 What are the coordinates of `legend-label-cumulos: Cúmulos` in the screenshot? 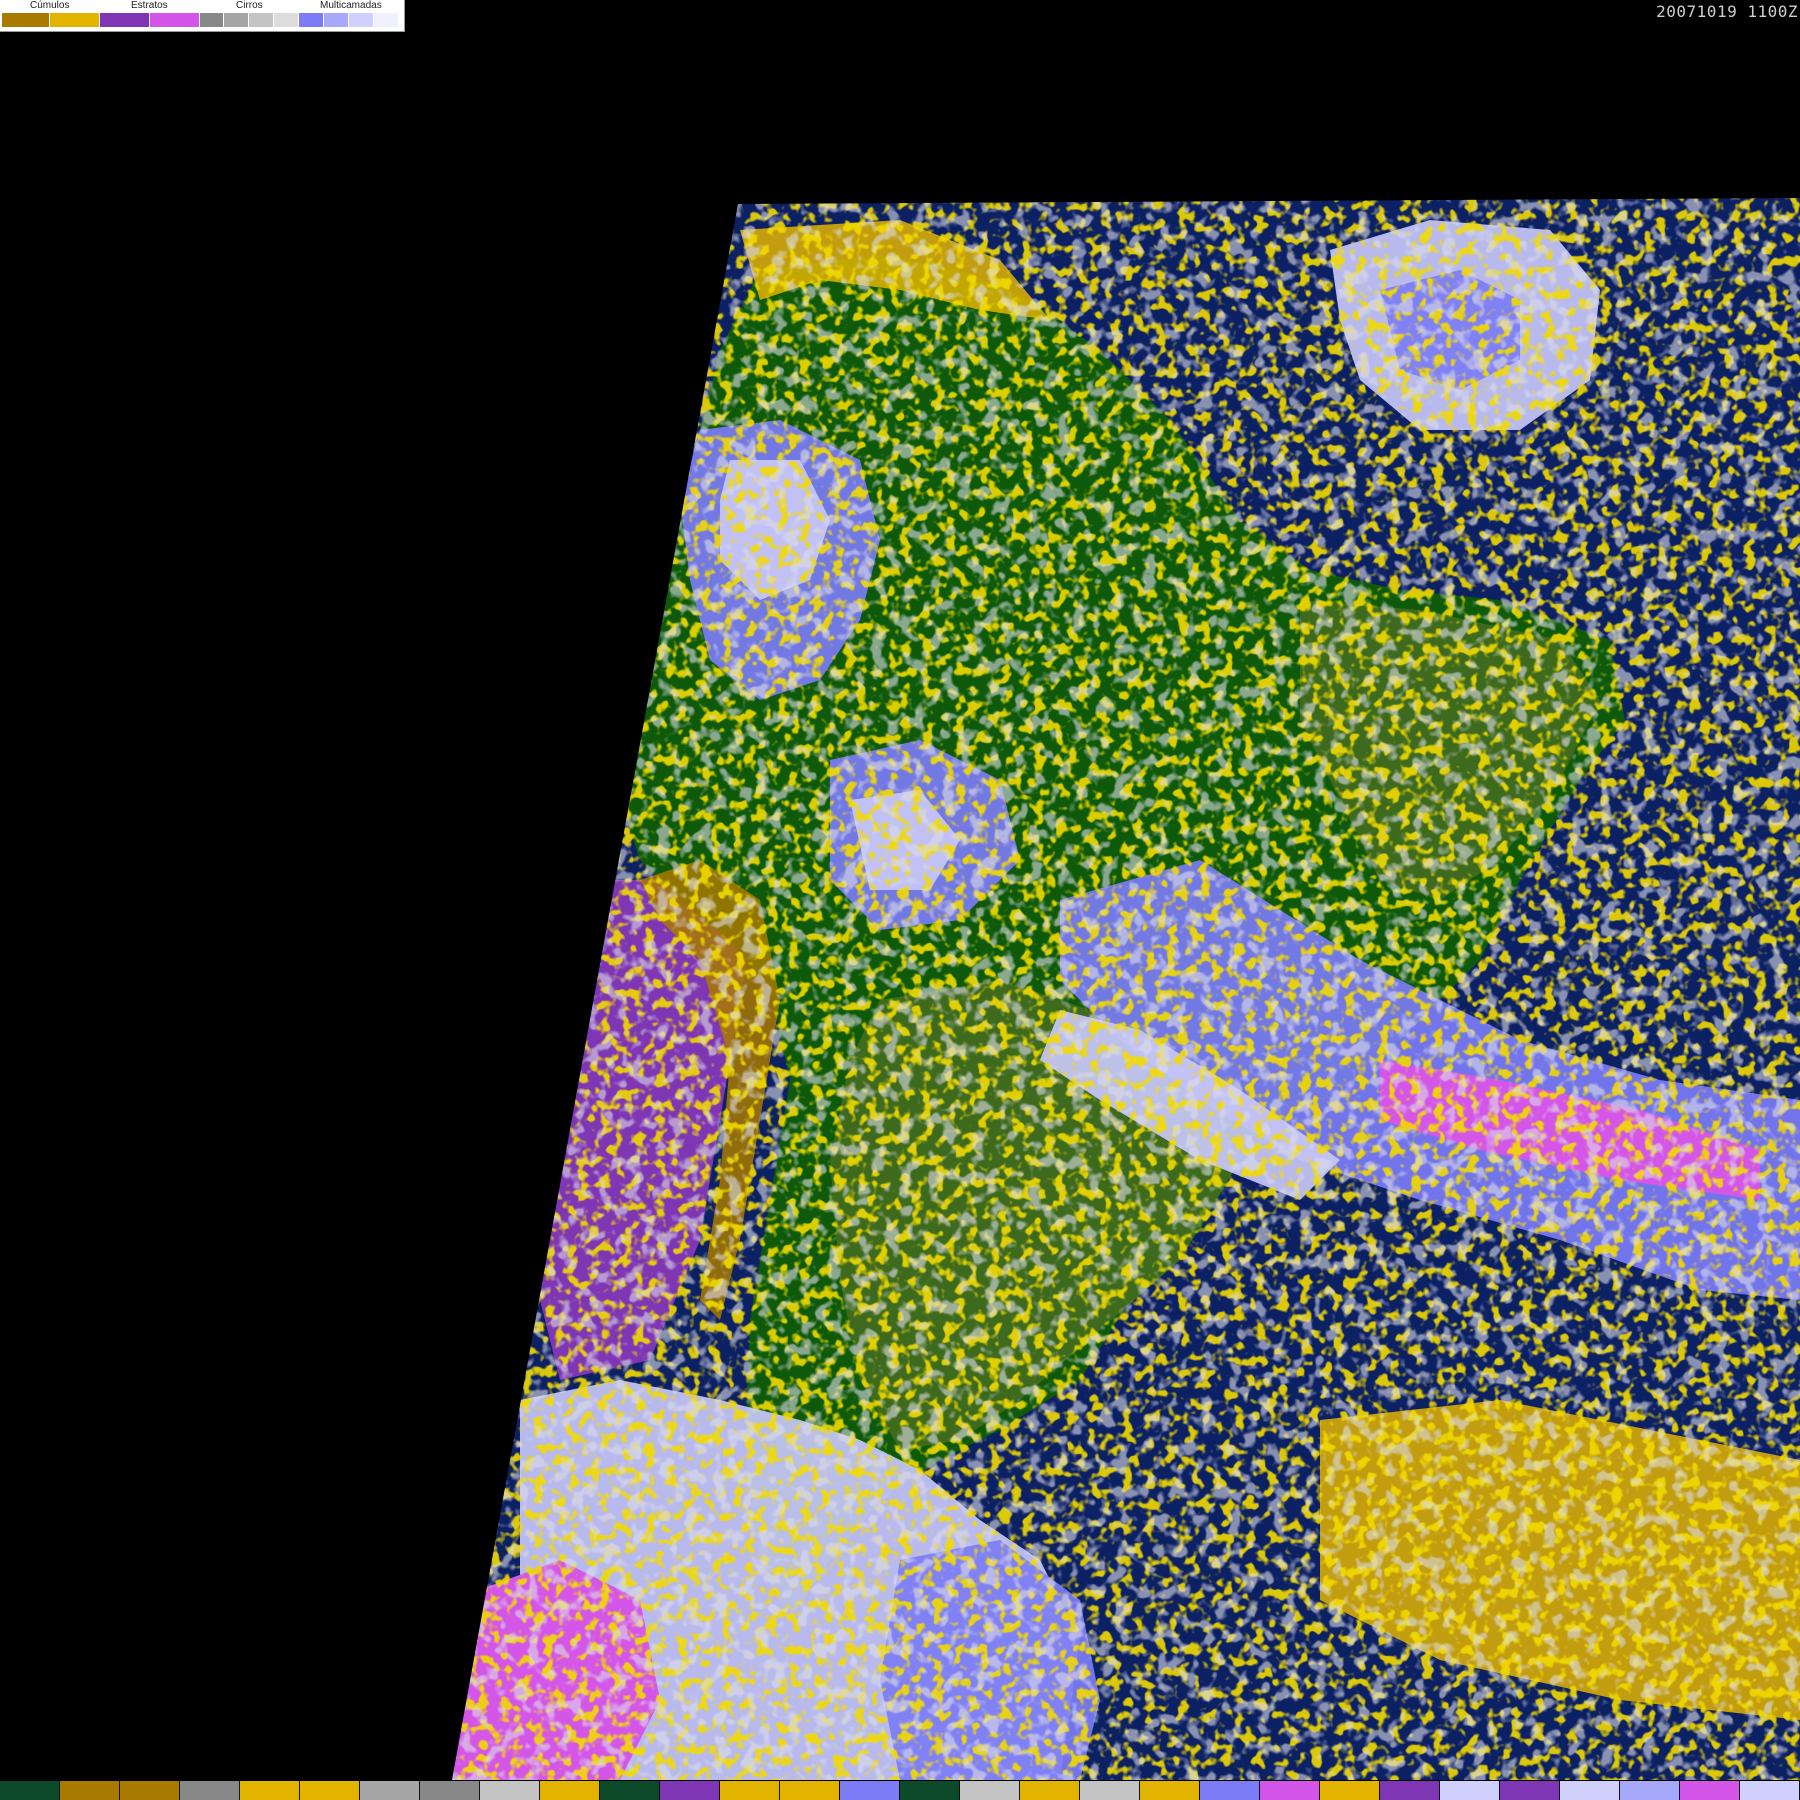 It's located at (50, 5).